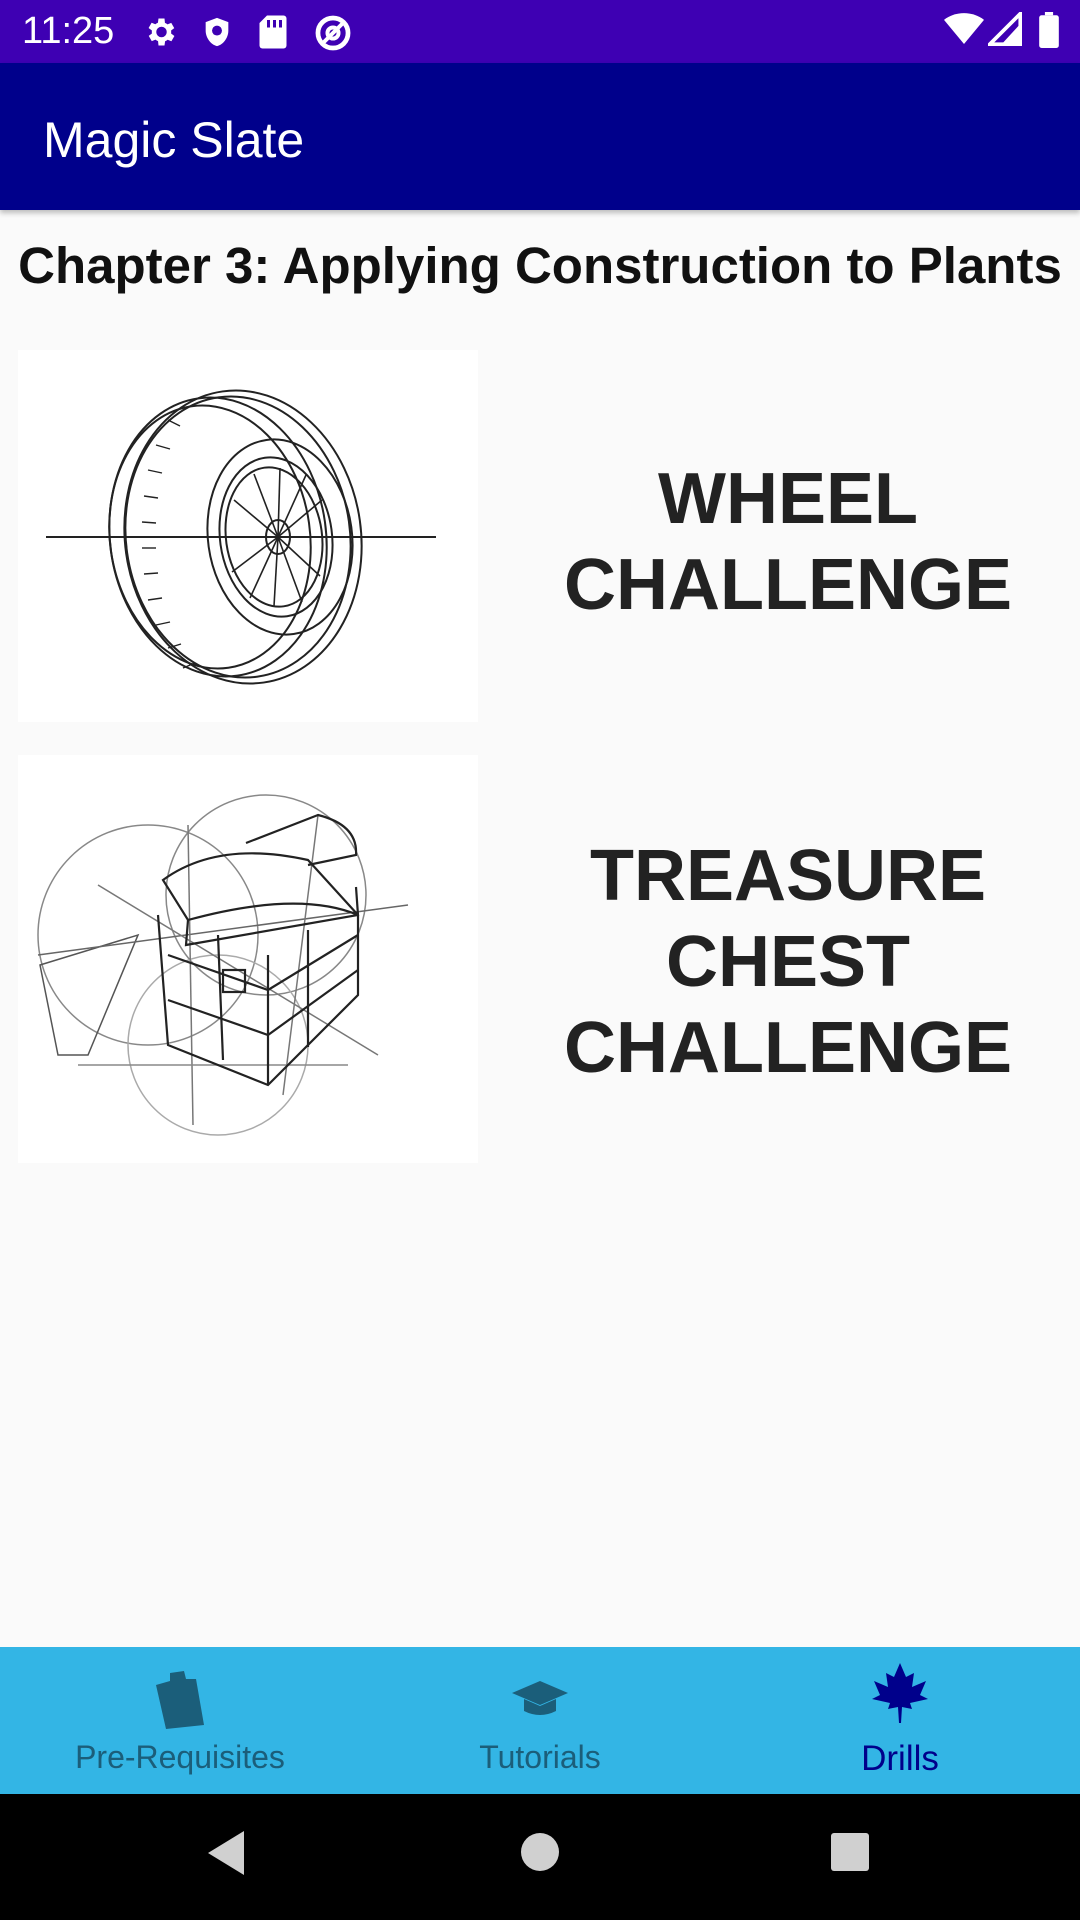 This screenshot has height=1920, width=1080. I want to click on shield-icon, so click(217, 34).